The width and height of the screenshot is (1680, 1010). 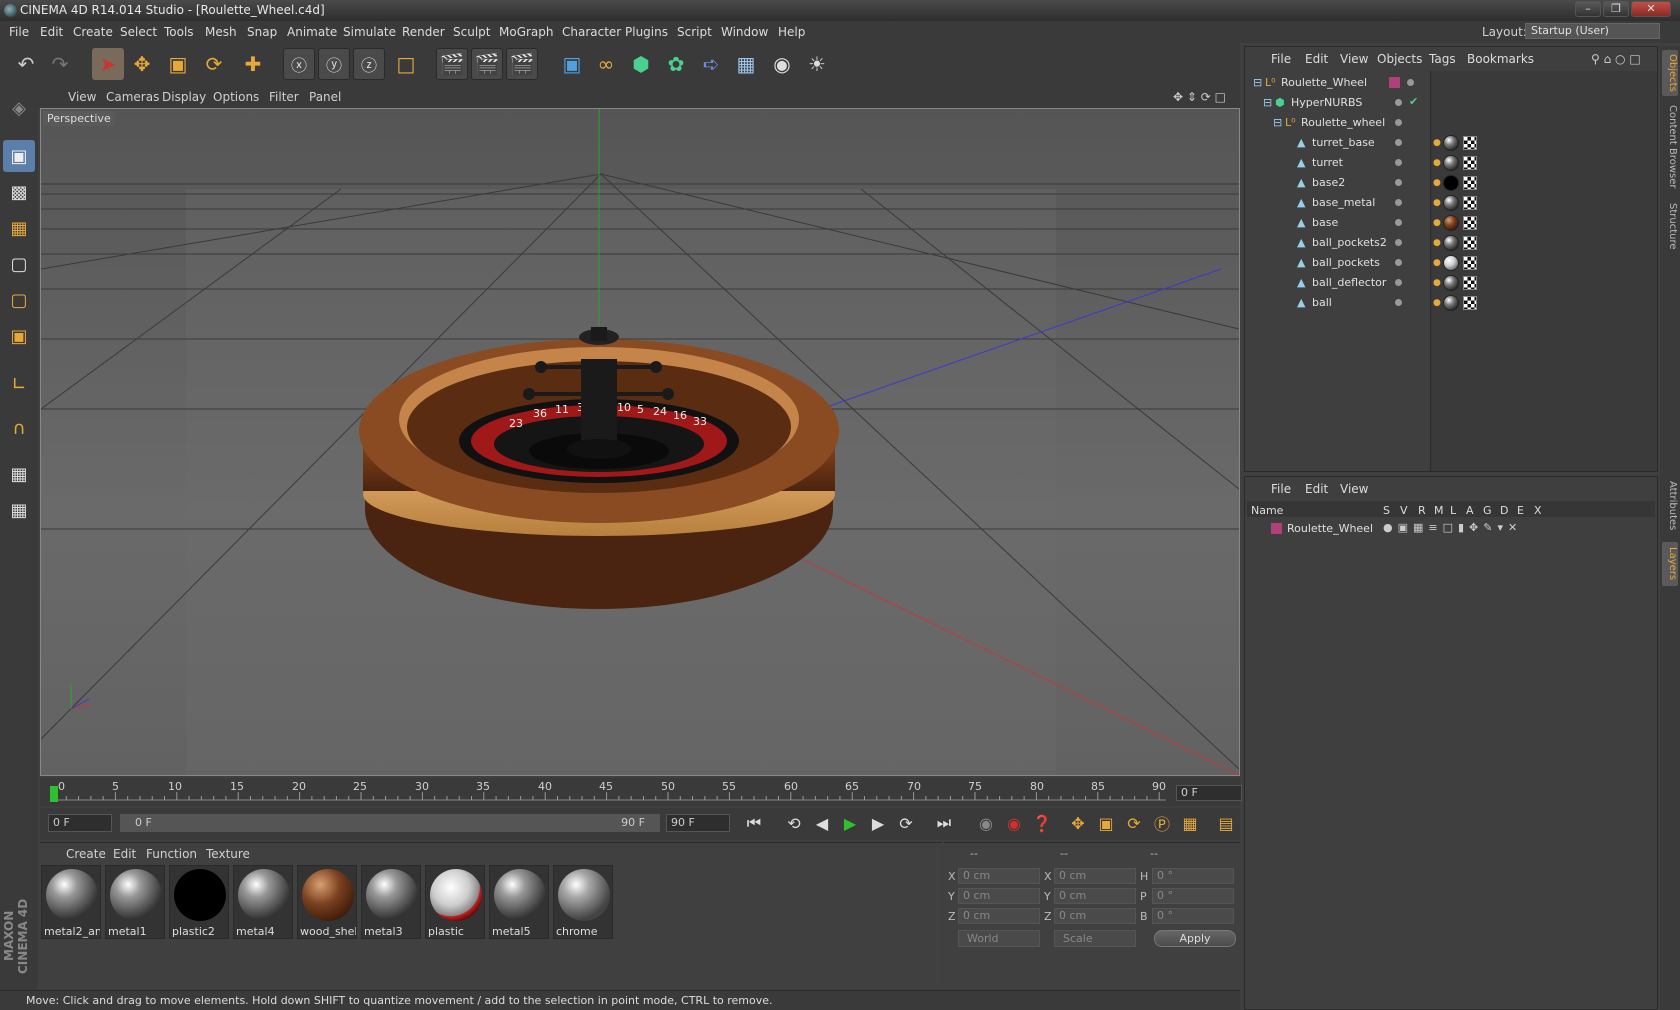 I want to click on layers-header-v: V, so click(x=1404, y=510).